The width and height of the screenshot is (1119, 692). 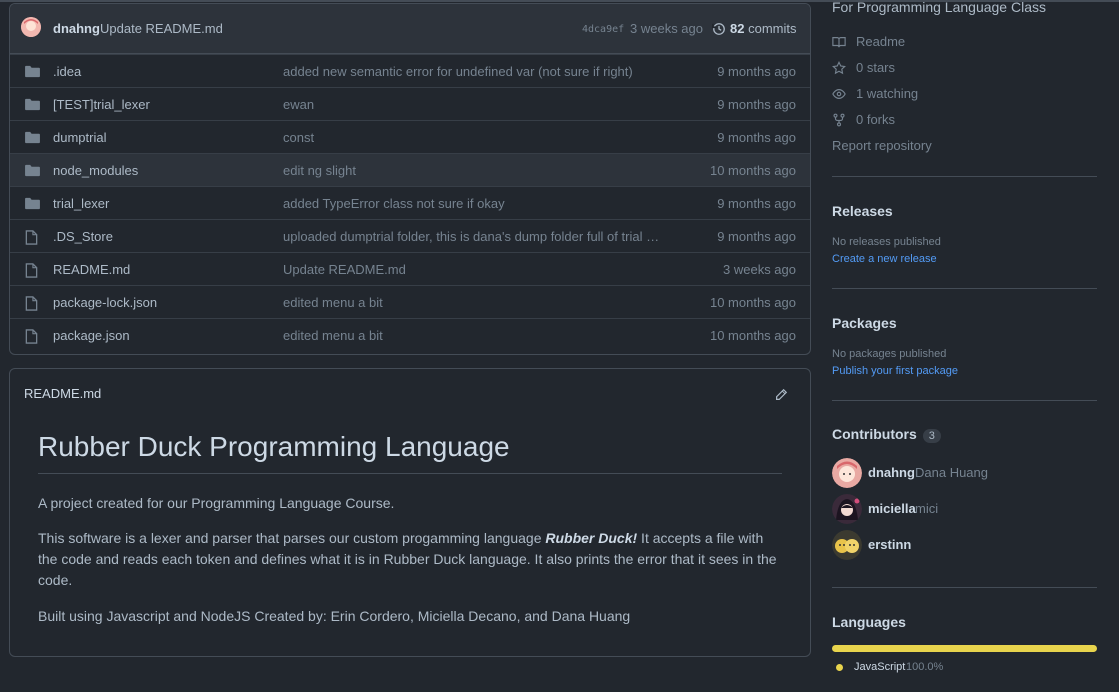 What do you see at coordinates (891, 472) in the screenshot?
I see `contributor-login: dnahng` at bounding box center [891, 472].